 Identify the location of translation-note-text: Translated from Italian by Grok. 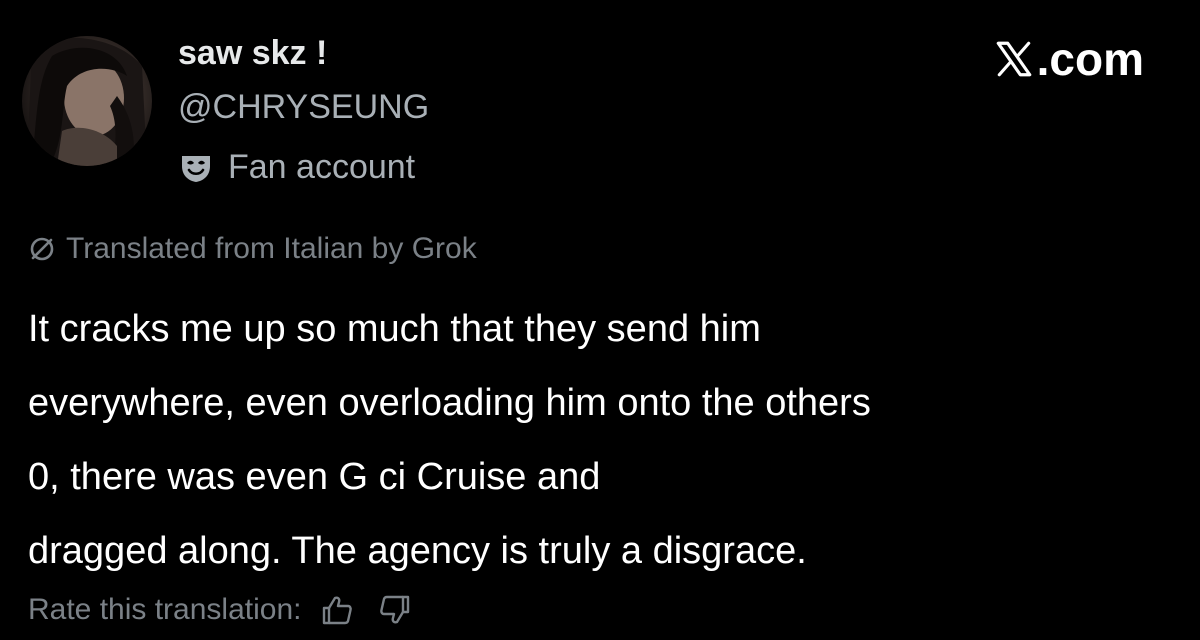
(271, 248).